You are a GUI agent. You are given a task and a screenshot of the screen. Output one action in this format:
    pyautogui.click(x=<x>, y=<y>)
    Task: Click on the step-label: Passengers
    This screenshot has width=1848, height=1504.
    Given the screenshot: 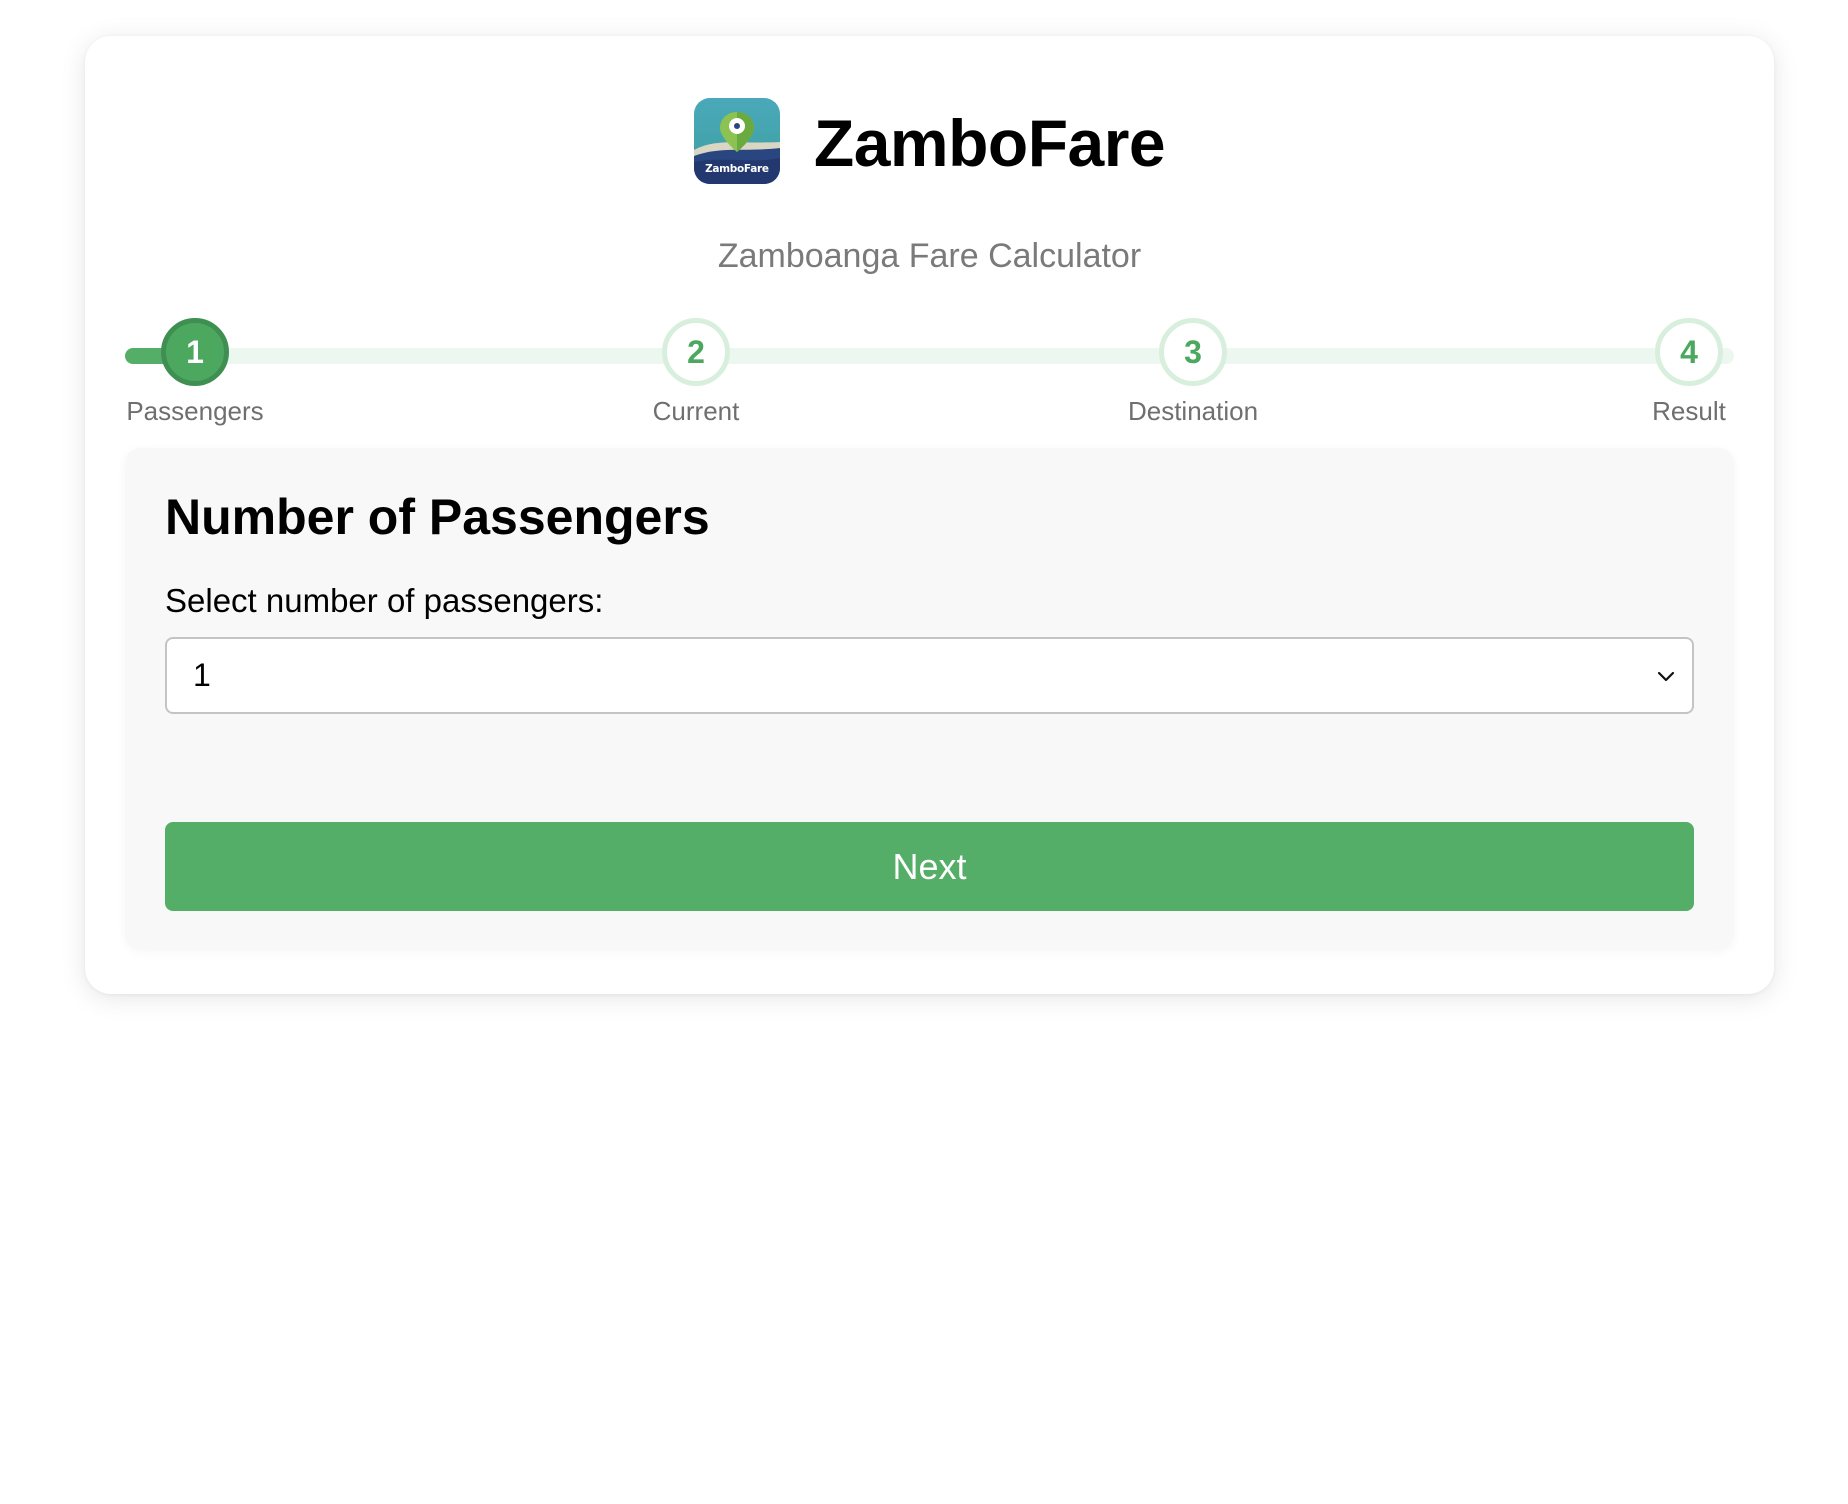 What is the action you would take?
    pyautogui.click(x=195, y=411)
    